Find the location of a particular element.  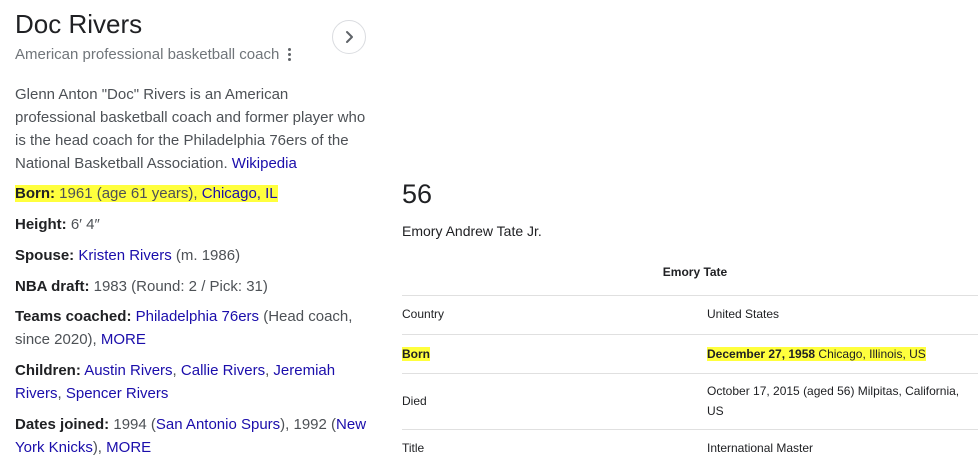

heading-number: 56 is located at coordinates (417, 194).